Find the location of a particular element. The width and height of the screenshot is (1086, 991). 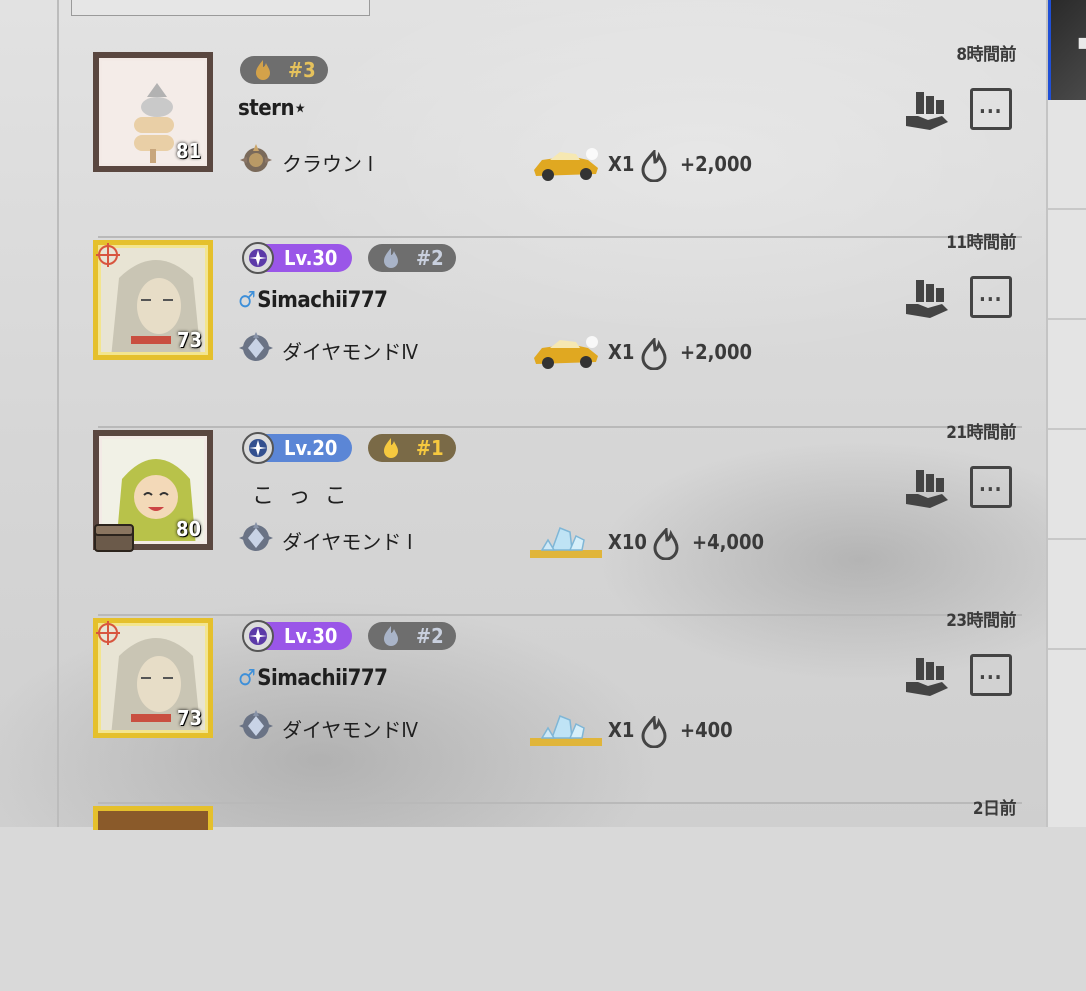

timestamp: 11時間前 is located at coordinates (981, 243).